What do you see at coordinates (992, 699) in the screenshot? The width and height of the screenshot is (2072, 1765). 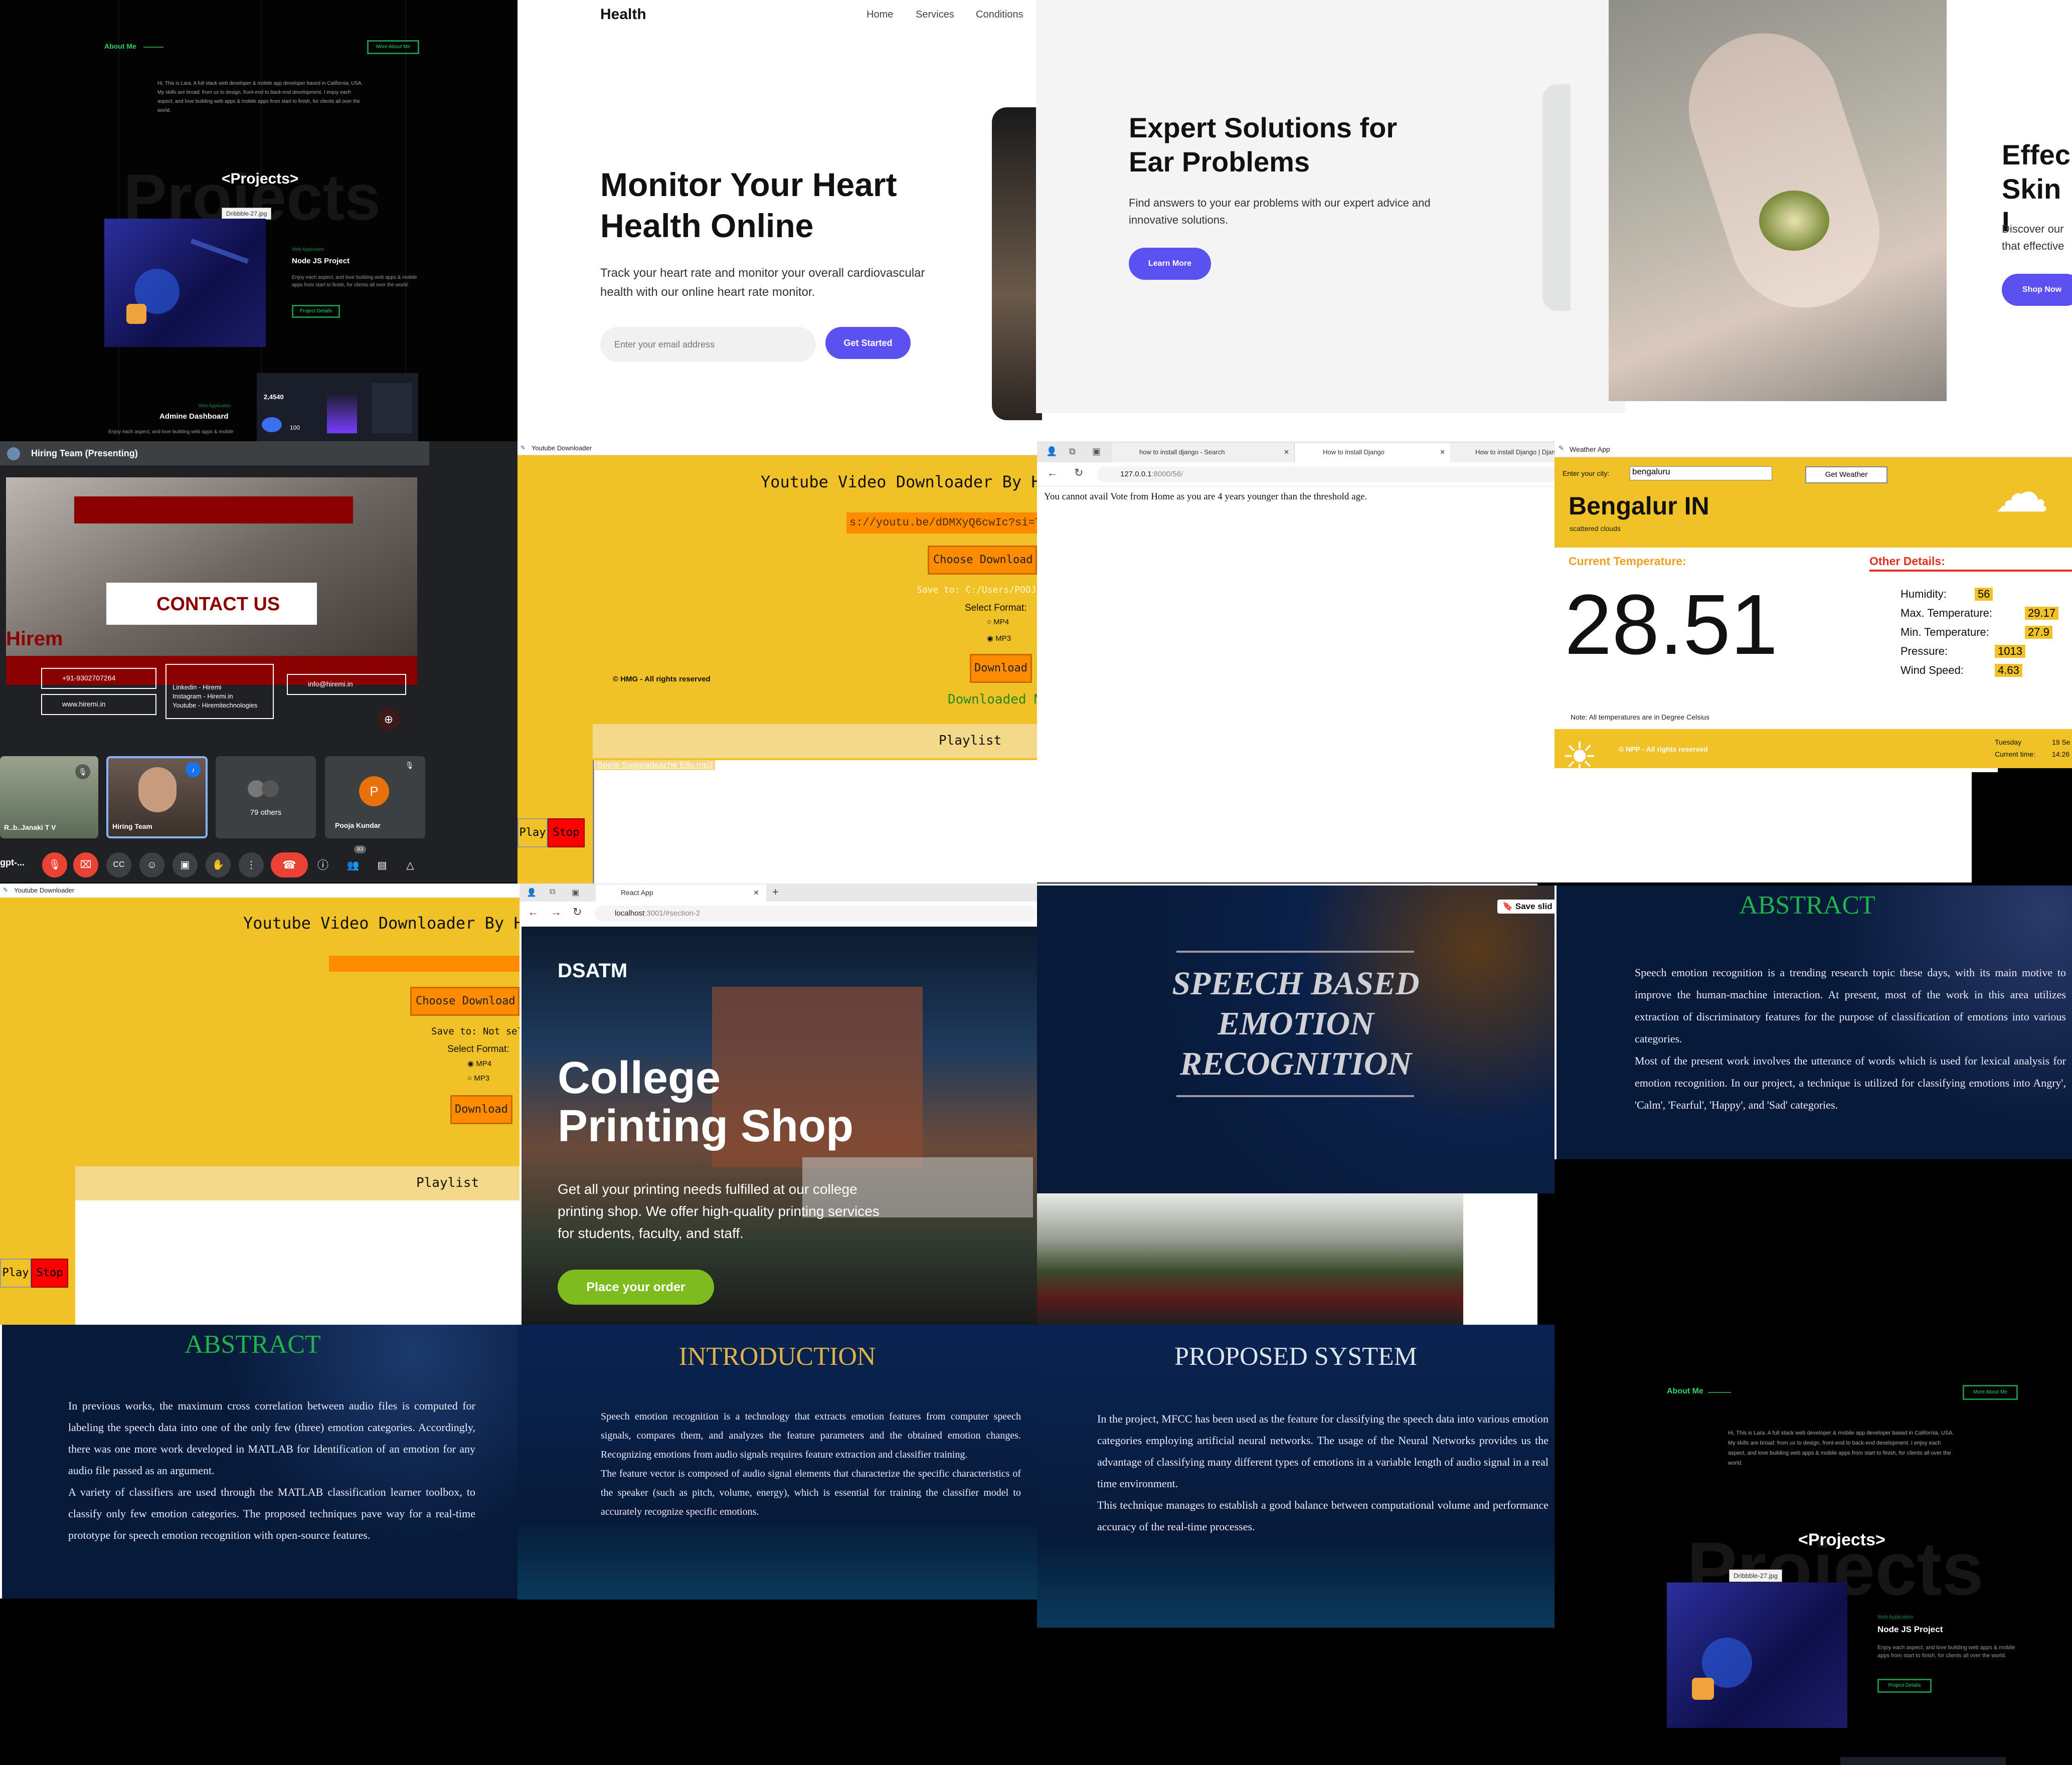 I see `status-message: Downloaded M` at bounding box center [992, 699].